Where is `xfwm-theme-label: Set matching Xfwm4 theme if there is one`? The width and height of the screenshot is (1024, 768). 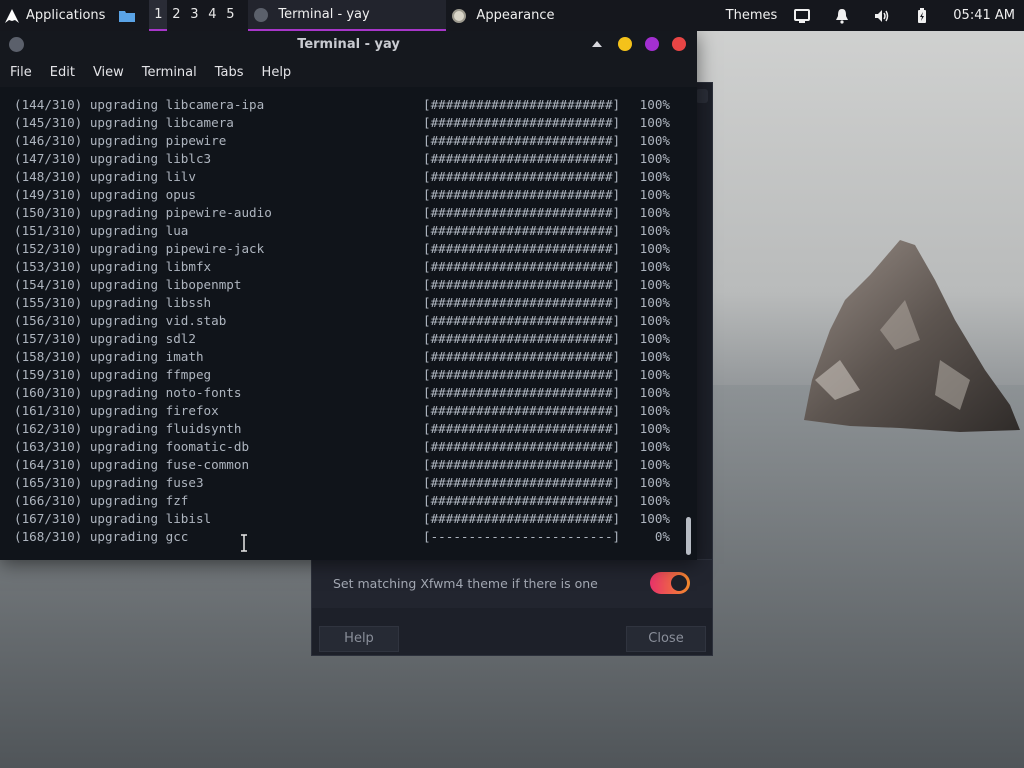 xfwm-theme-label: Set matching Xfwm4 theme if there is one is located at coordinates (465, 583).